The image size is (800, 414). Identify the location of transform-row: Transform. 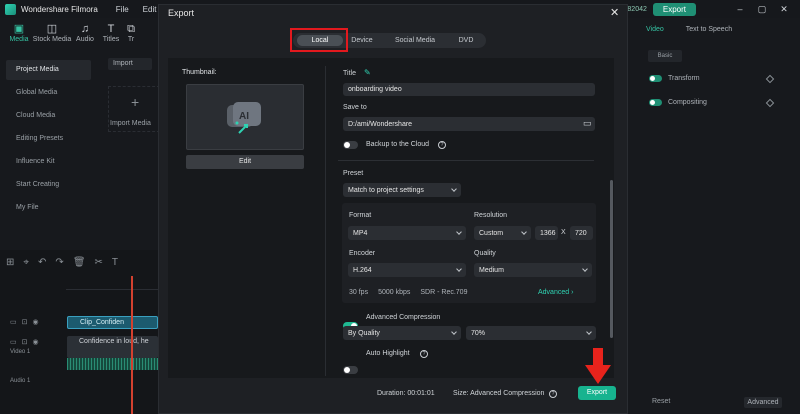
(674, 78).